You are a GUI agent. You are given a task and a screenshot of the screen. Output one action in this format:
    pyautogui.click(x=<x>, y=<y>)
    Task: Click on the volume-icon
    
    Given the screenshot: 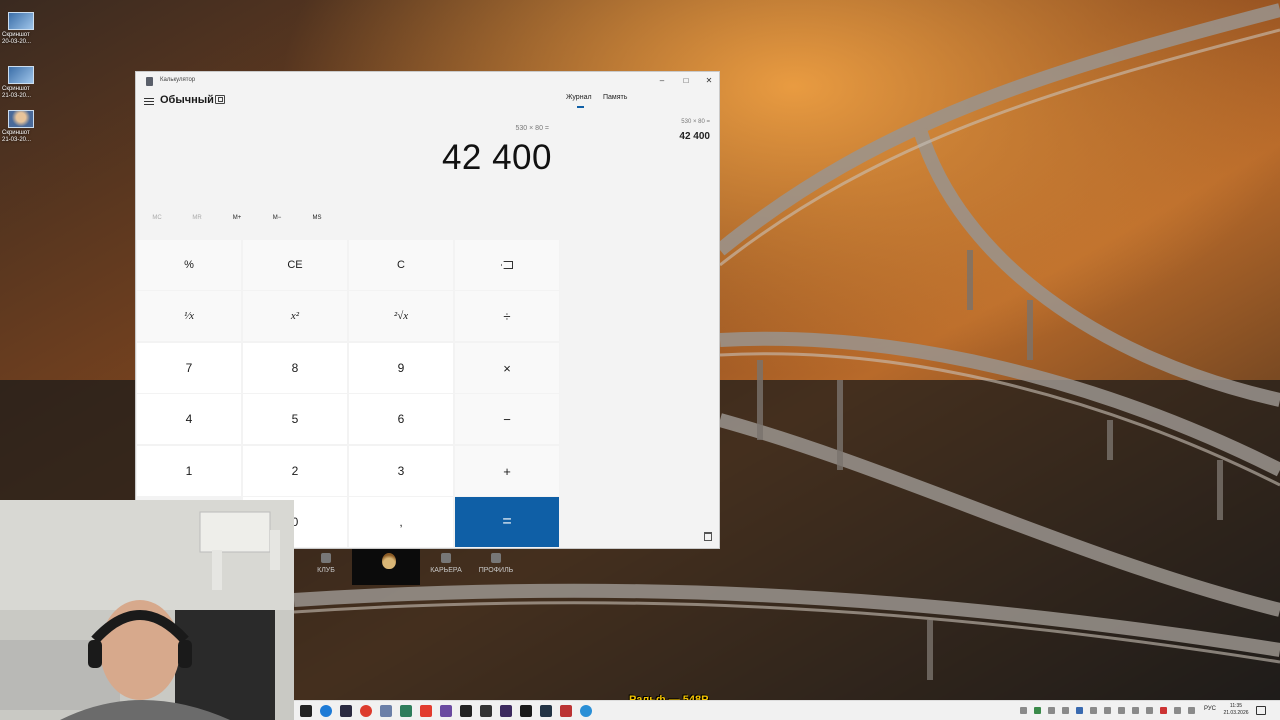 What is the action you would take?
    pyautogui.click(x=1191, y=710)
    